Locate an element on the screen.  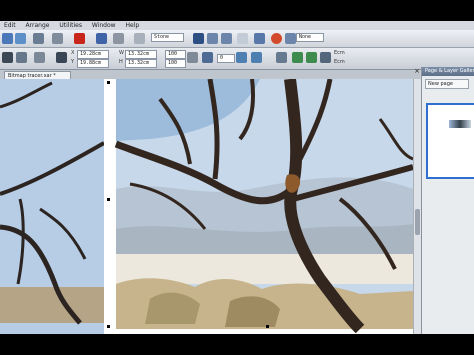
w-label: W is located at coordinates (121, 53).